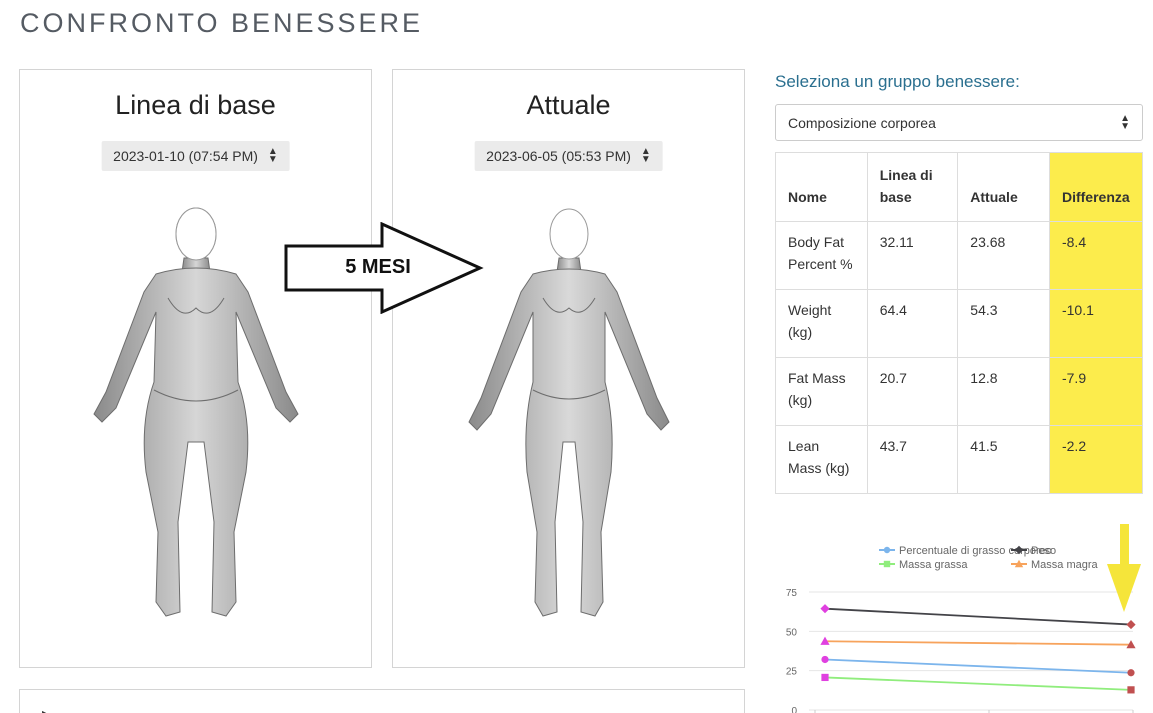 This screenshot has height=713, width=1153. Describe the element at coordinates (1096, 391) in the screenshot. I see `row-difference: -7.9` at that location.